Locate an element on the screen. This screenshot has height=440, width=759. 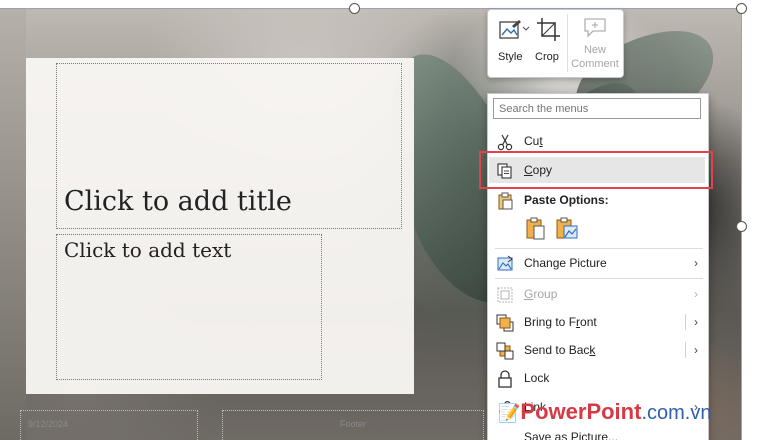
mini-toolbar: Style Crop New Comment is located at coordinates (555, 43).